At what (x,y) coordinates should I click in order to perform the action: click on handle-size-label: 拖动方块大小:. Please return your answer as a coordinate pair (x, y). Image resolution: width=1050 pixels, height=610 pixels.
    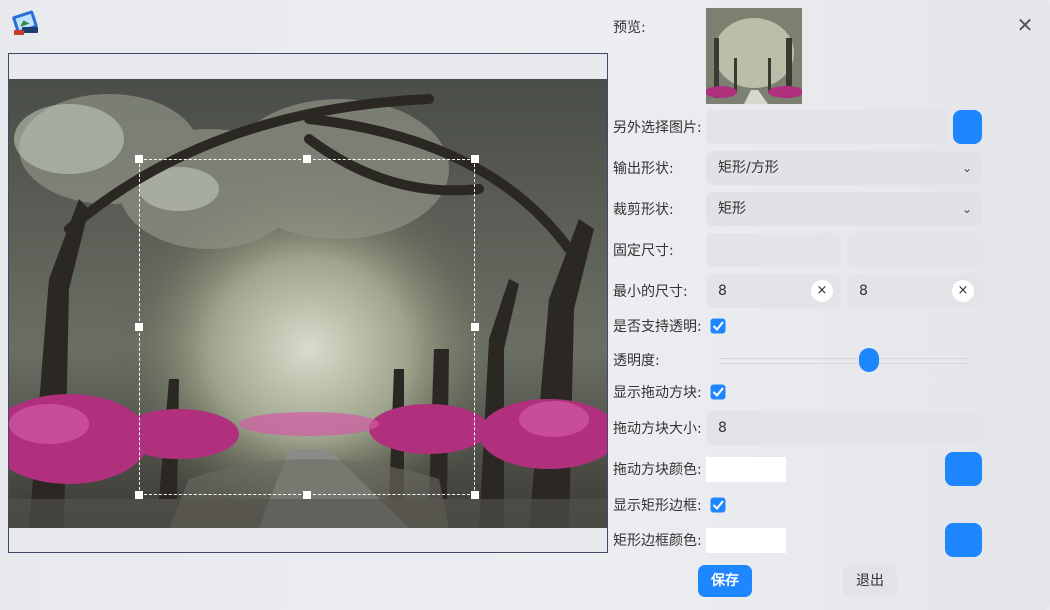
    Looking at the image, I should click on (657, 429).